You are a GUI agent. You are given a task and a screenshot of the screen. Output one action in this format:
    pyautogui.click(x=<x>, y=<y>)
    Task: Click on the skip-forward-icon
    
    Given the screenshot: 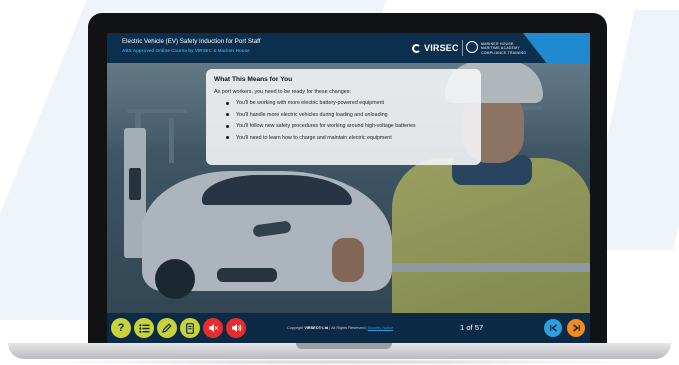 What is the action you would take?
    pyautogui.click(x=576, y=328)
    